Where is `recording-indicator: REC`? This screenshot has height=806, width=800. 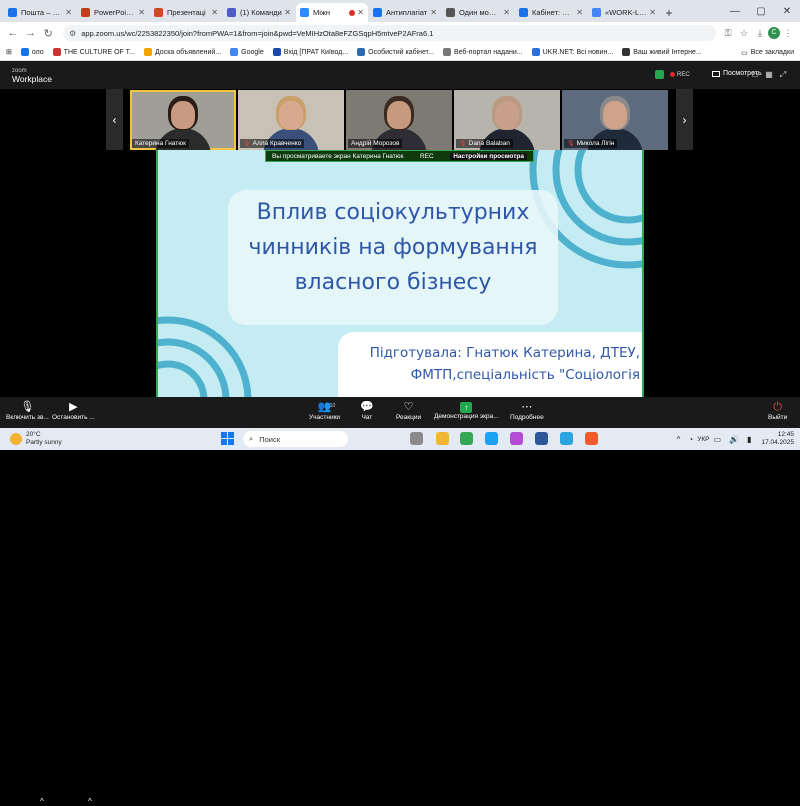 recording-indicator: REC is located at coordinates (672, 74).